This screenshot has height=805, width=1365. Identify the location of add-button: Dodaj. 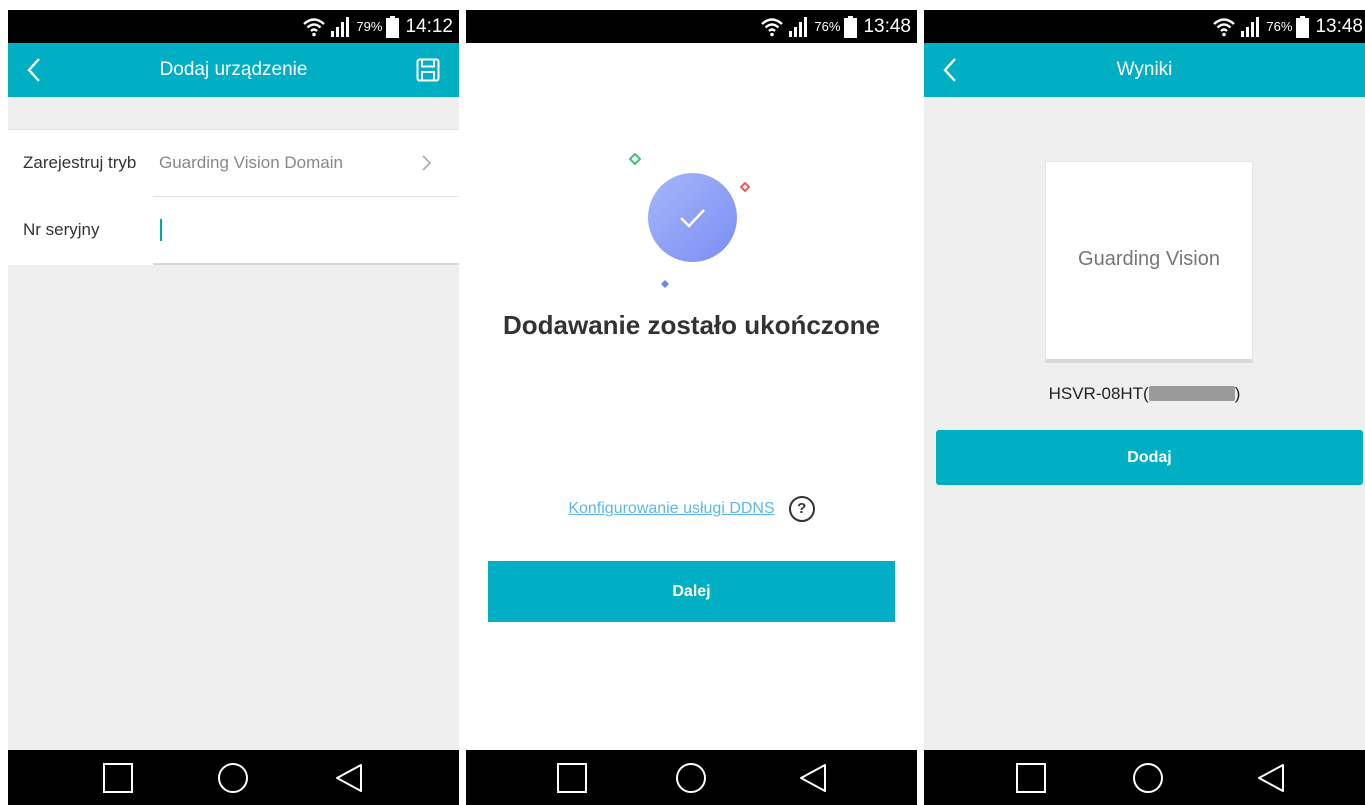
(1149, 457).